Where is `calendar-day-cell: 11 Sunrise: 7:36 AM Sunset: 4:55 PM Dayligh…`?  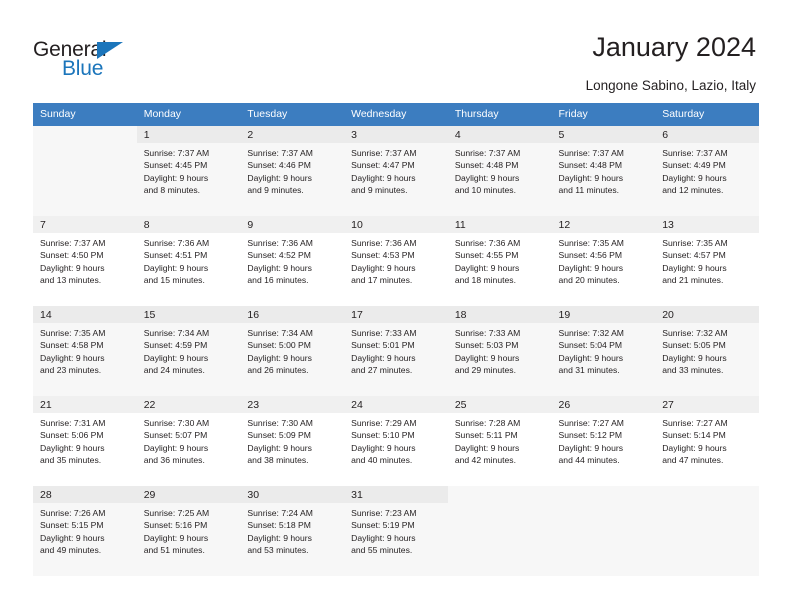
calendar-day-cell: 11 Sunrise: 7:36 AM Sunset: 4:55 PM Dayligh… is located at coordinates (499, 261).